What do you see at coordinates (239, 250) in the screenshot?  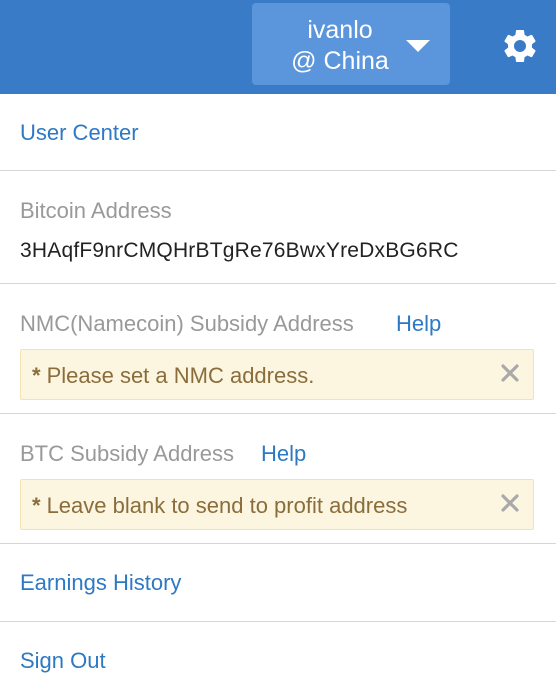 I see `bitcoin-address-value: 3HAqfF9nrCMQHrBTgRe76BwxYreDxBG6RC` at bounding box center [239, 250].